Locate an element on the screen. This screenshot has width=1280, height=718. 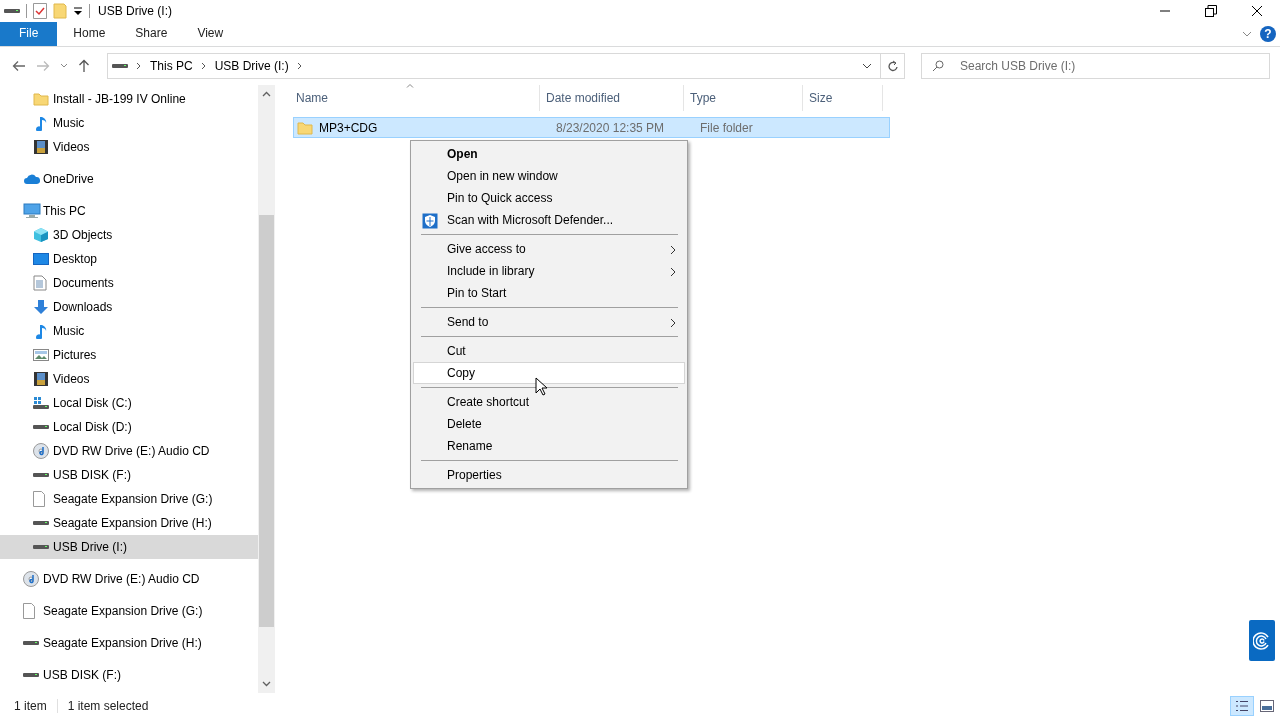
nav-item: USB Drive (I:) is located at coordinates (129, 547).